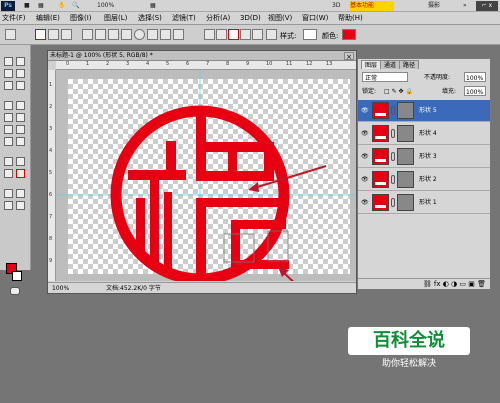  I want to click on layer-row: 👁 形状 2, so click(424, 180).